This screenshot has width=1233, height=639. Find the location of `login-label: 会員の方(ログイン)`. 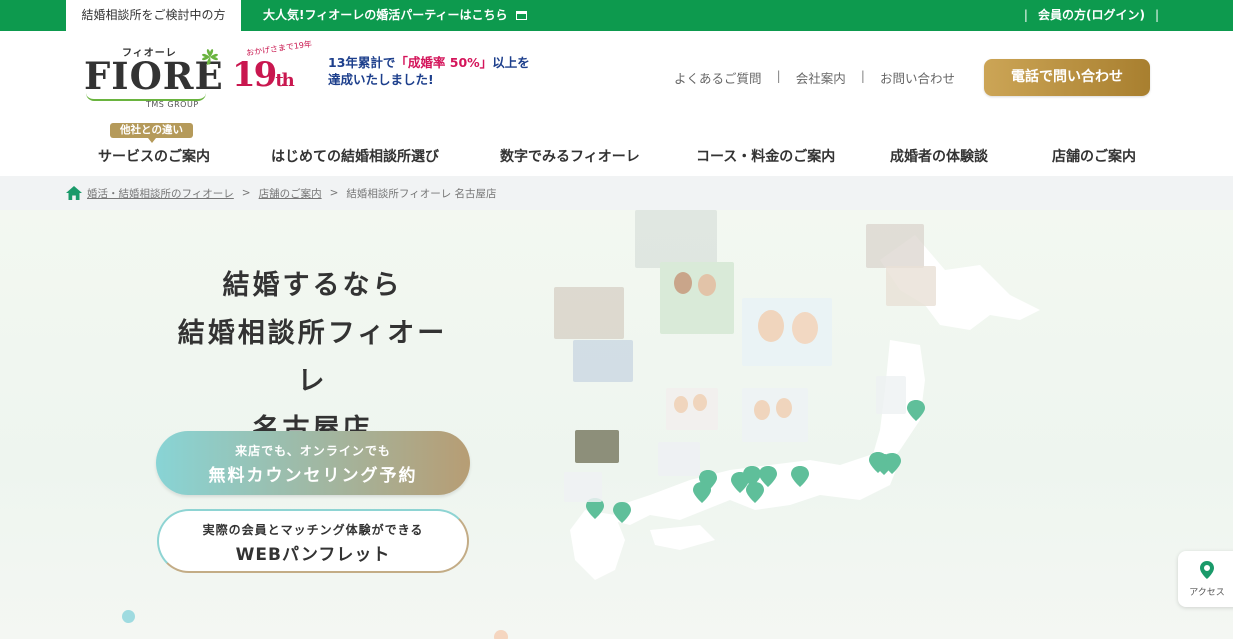

login-label: 会員の方(ログイン) is located at coordinates (1091, 15).